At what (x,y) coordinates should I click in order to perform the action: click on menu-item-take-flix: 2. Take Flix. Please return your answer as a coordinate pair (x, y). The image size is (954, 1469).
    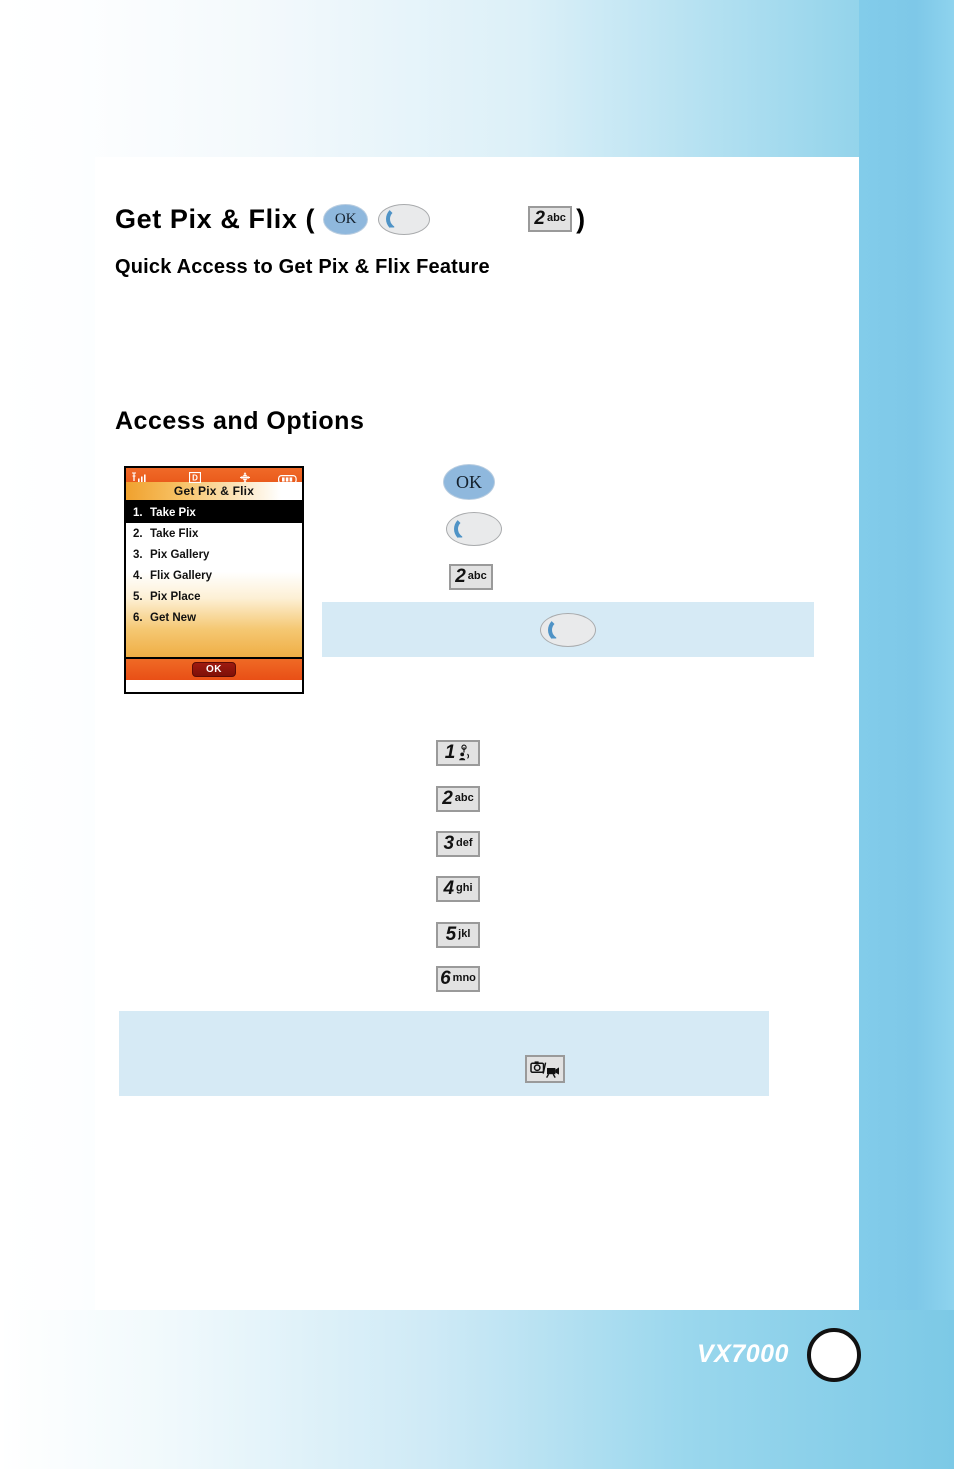
    Looking at the image, I should click on (214, 533).